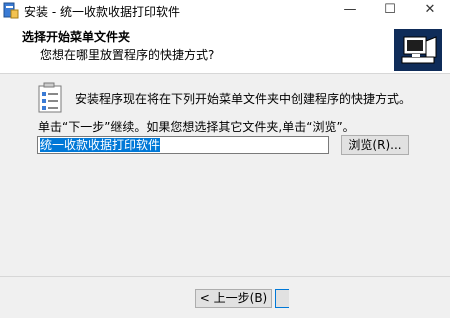 This screenshot has height=318, width=450. What do you see at coordinates (183, 145) in the screenshot?
I see `folder-name-input: 统一收款收据打印软件` at bounding box center [183, 145].